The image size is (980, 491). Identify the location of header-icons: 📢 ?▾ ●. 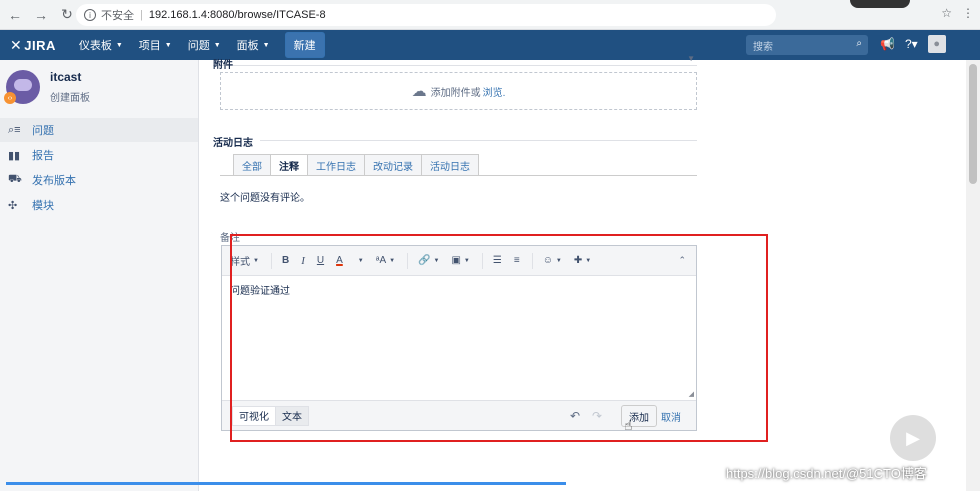
(913, 44).